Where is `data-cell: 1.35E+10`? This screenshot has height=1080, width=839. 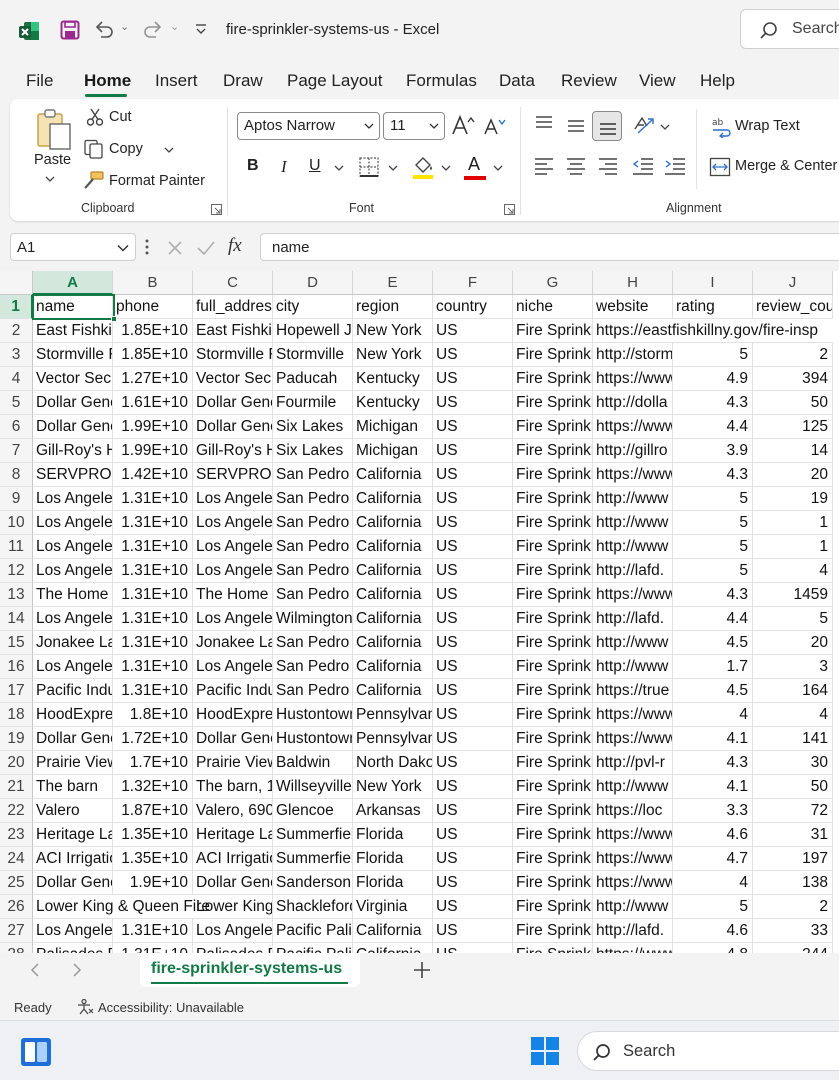 data-cell: 1.35E+10 is located at coordinates (153, 859).